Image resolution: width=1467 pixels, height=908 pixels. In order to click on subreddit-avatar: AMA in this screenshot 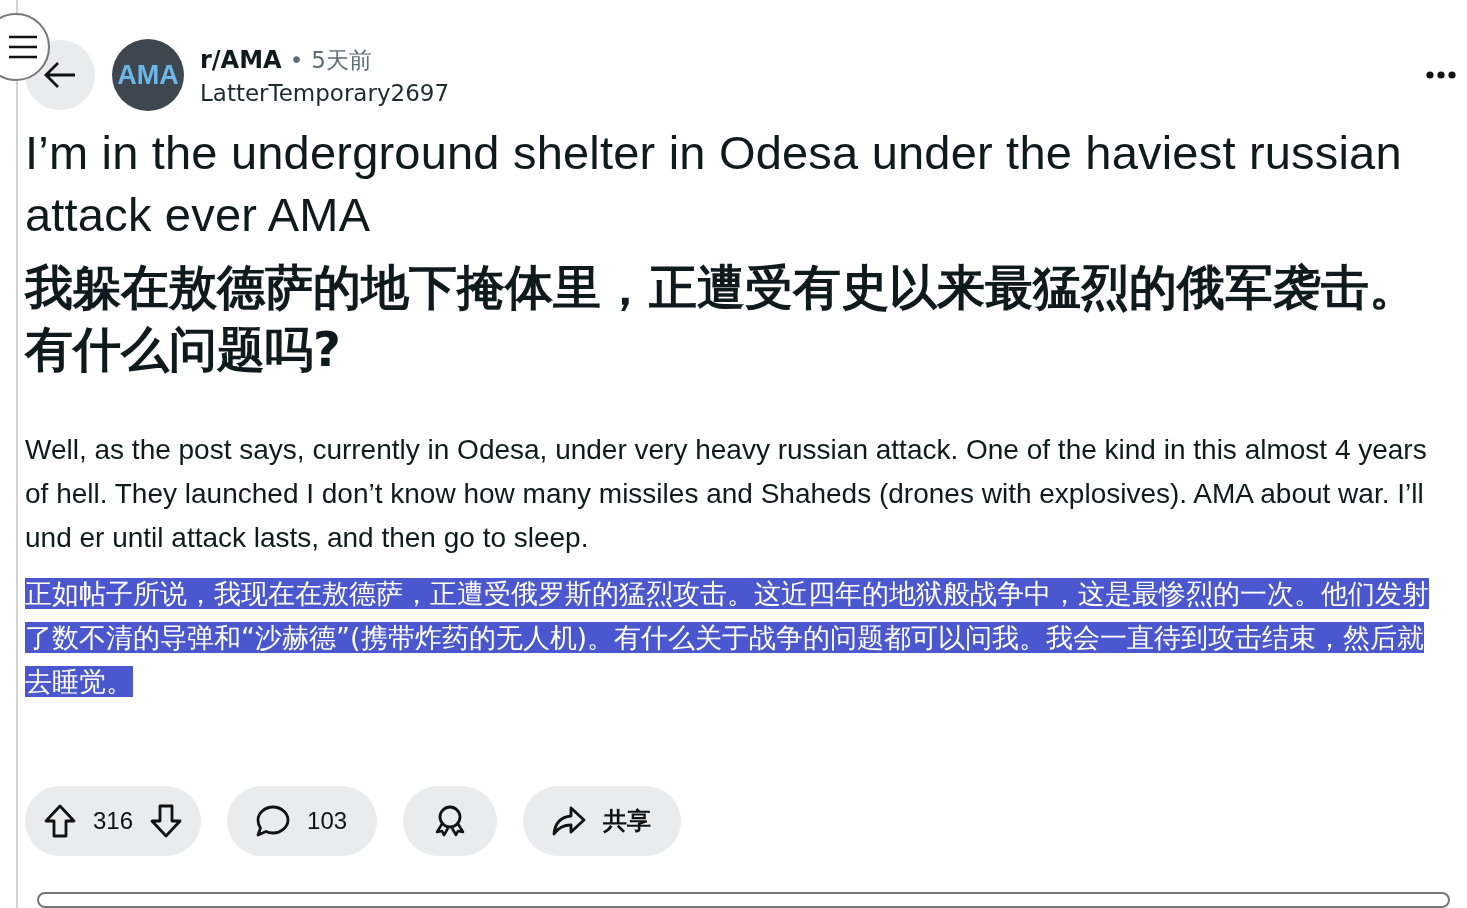, I will do `click(148, 75)`.